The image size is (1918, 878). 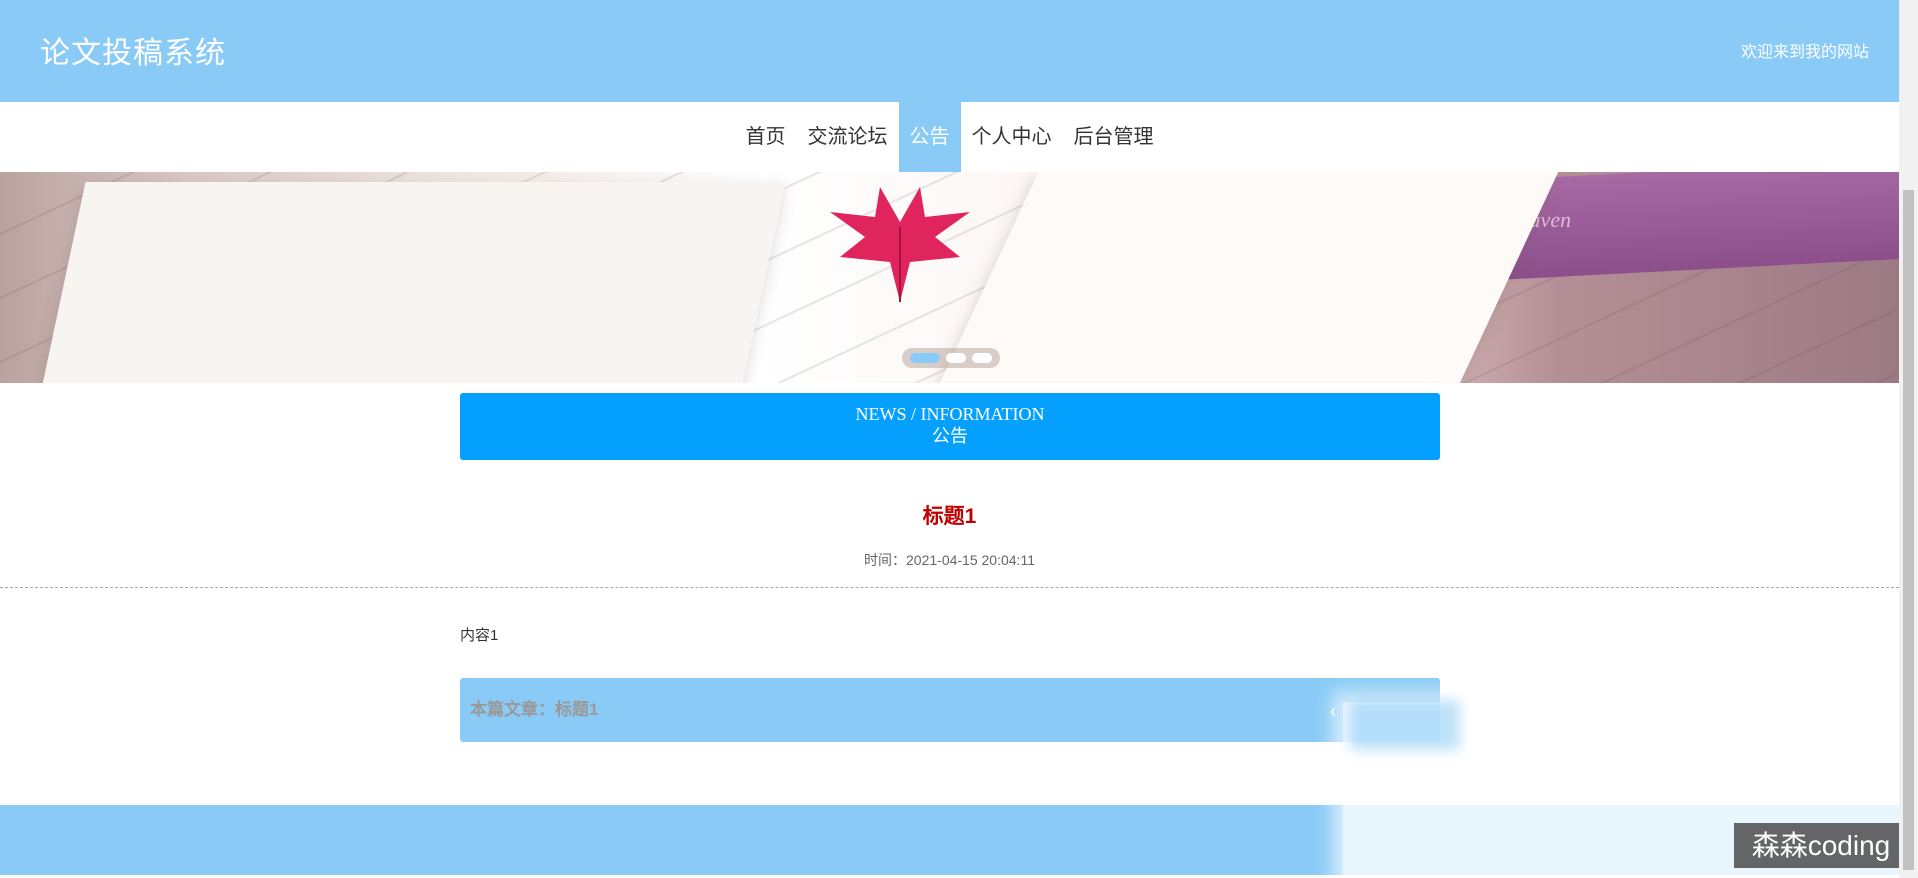 I want to click on watermark: 森森coding, so click(x=1821, y=845).